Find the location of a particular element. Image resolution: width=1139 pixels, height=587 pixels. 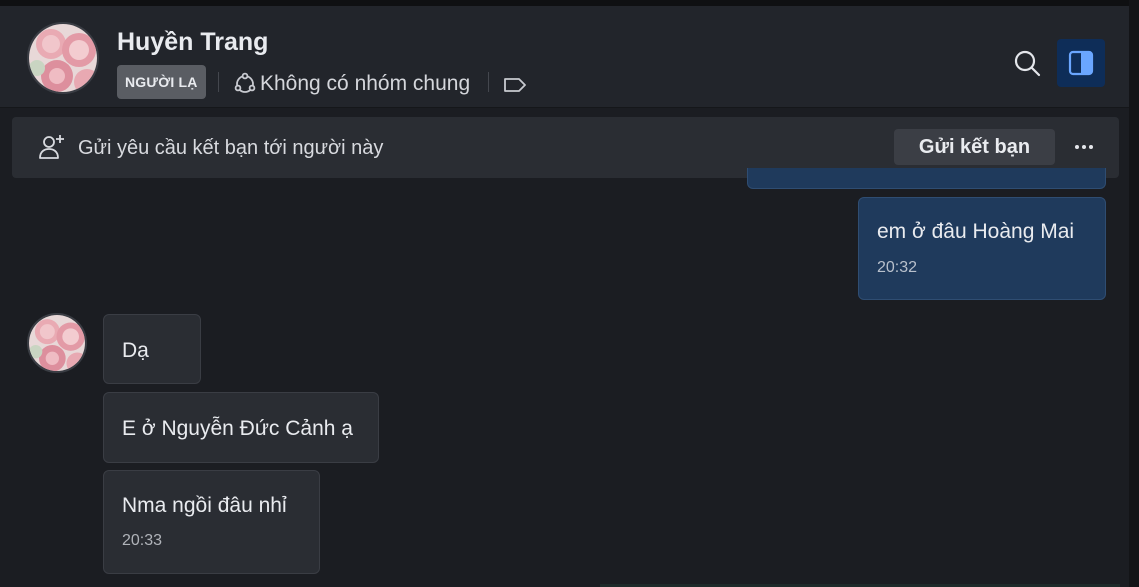

message-text: Dạ is located at coordinates (135, 350).